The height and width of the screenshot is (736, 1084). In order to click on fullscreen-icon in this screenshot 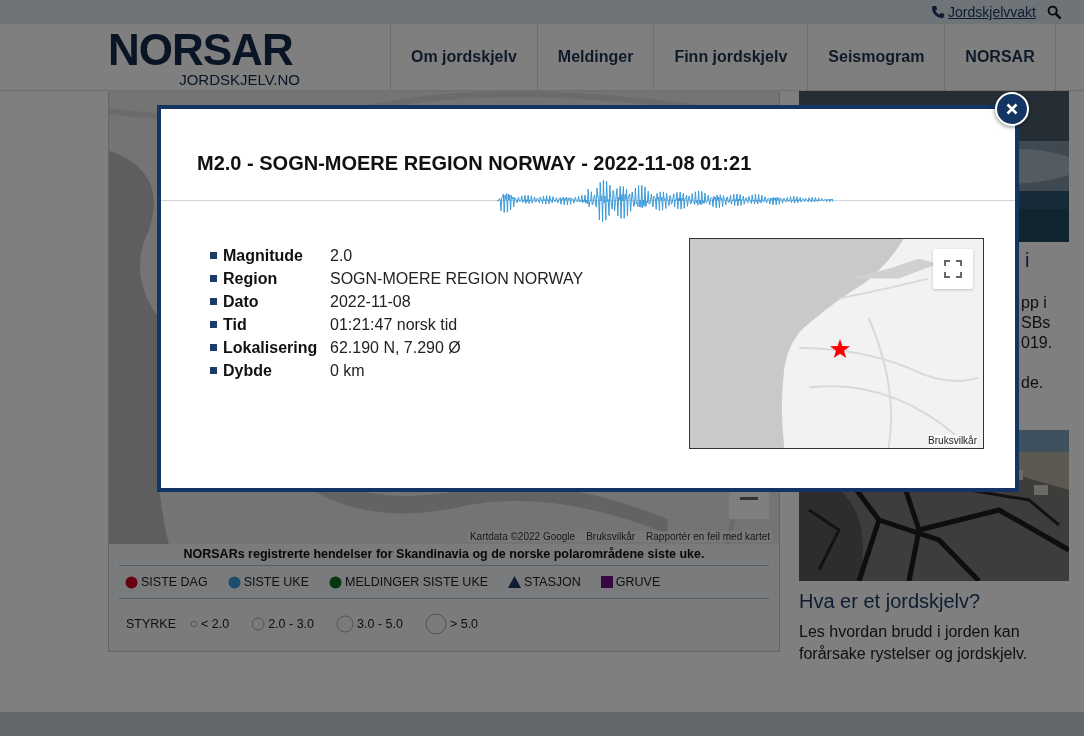, I will do `click(953, 269)`.